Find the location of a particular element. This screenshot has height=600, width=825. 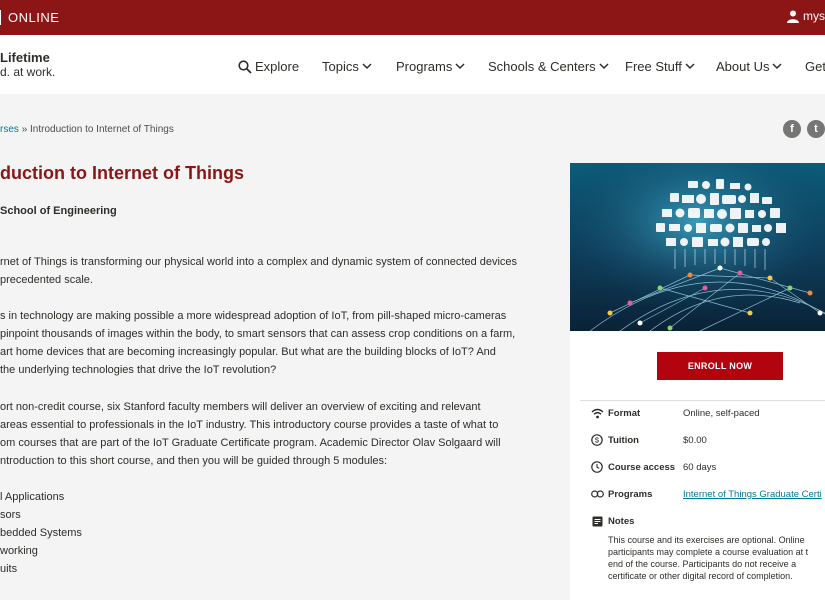

page-title: duction to Internet of Things is located at coordinates (122, 173).